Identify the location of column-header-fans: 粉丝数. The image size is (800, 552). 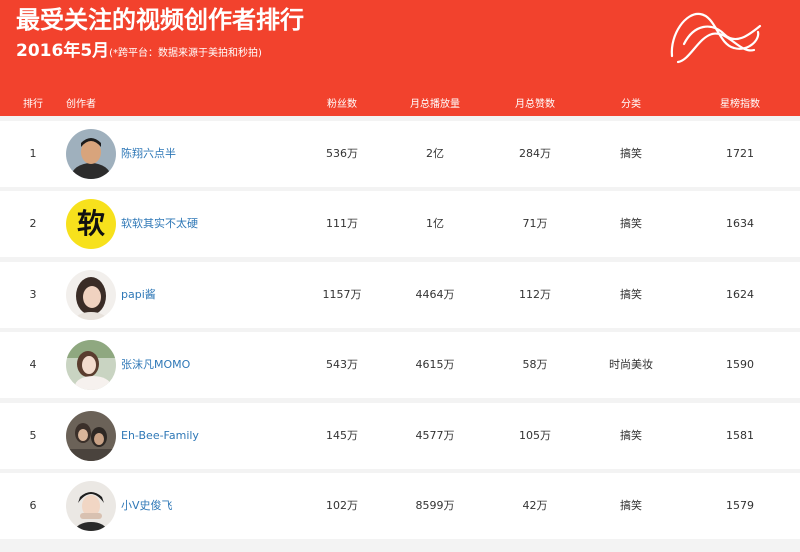
(342, 104).